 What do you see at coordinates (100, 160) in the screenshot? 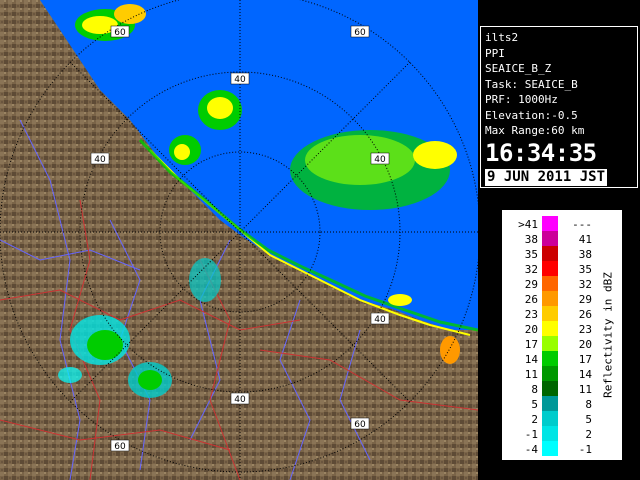
I see `ring-label-40-w: 40` at bounding box center [100, 160].